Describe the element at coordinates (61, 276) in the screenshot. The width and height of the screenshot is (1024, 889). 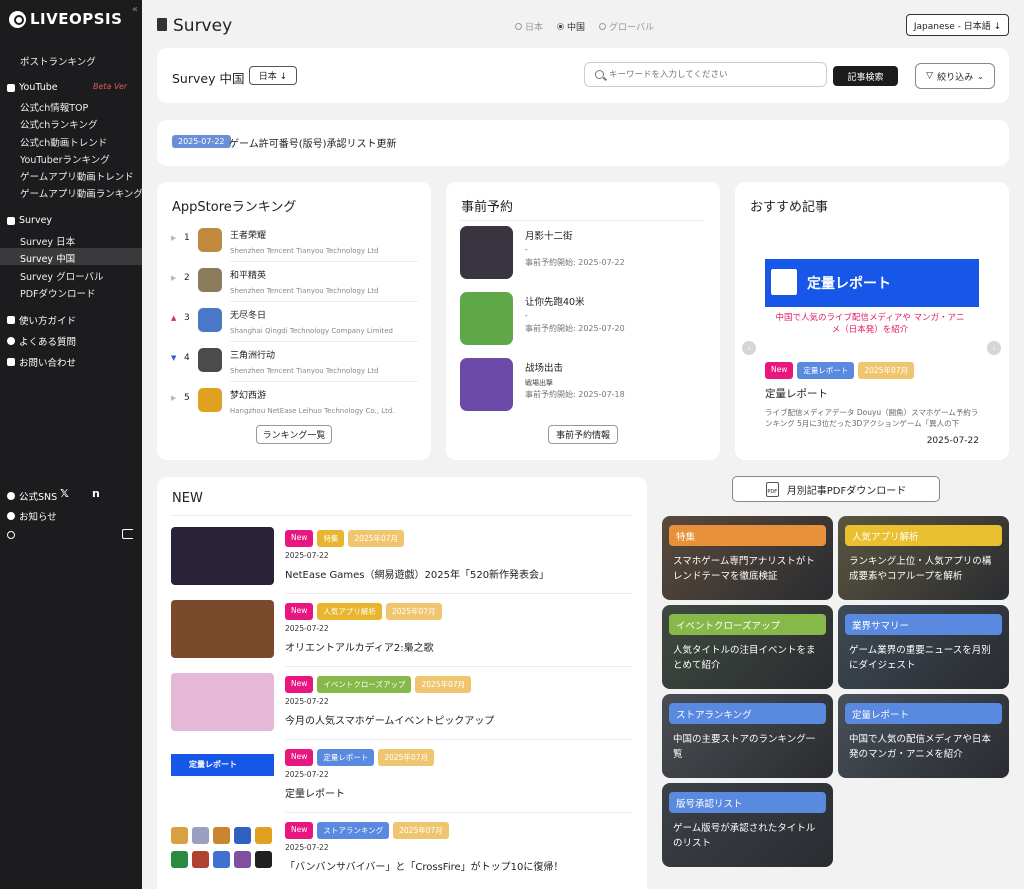
I see `sidebar-item-survey-global: Survey グローバル` at that location.